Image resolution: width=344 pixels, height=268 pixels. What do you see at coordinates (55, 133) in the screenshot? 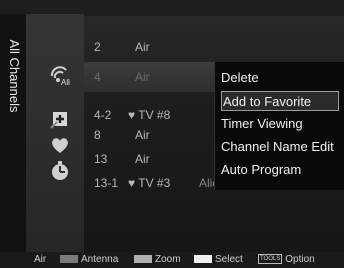
I see `filter-icon-column` at bounding box center [55, 133].